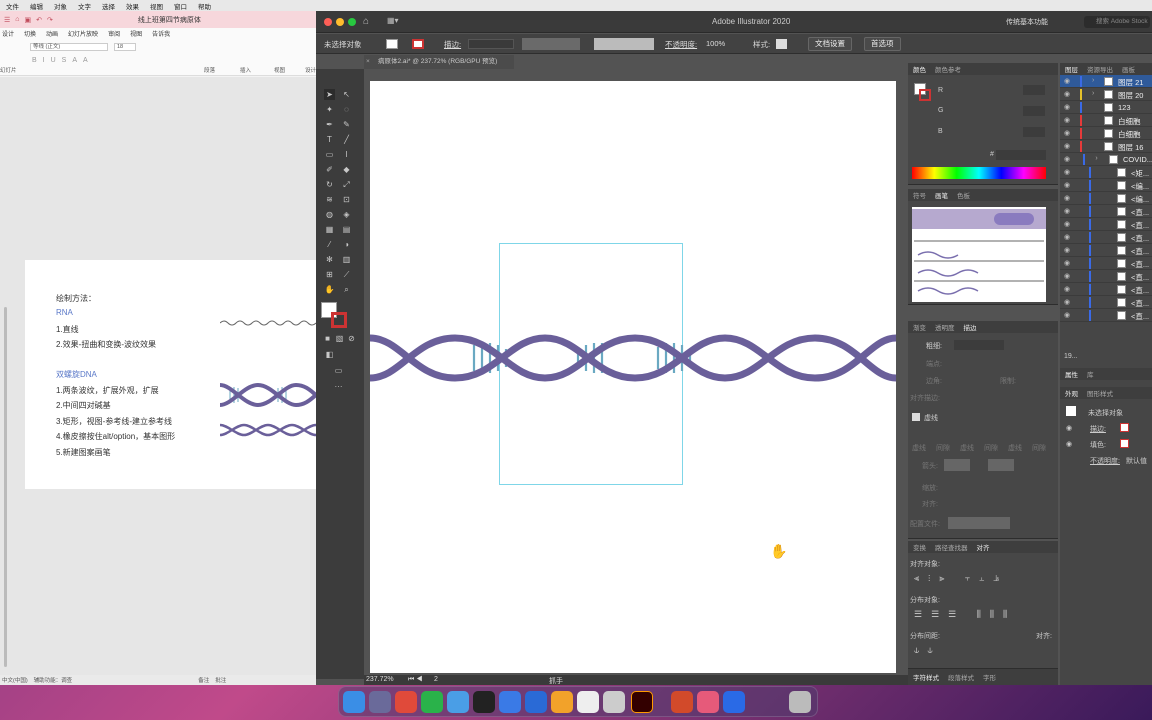 Image resolution: width=1152 pixels, height=720 pixels. I want to click on shaper-tool-icon: ✐, so click(329, 169).